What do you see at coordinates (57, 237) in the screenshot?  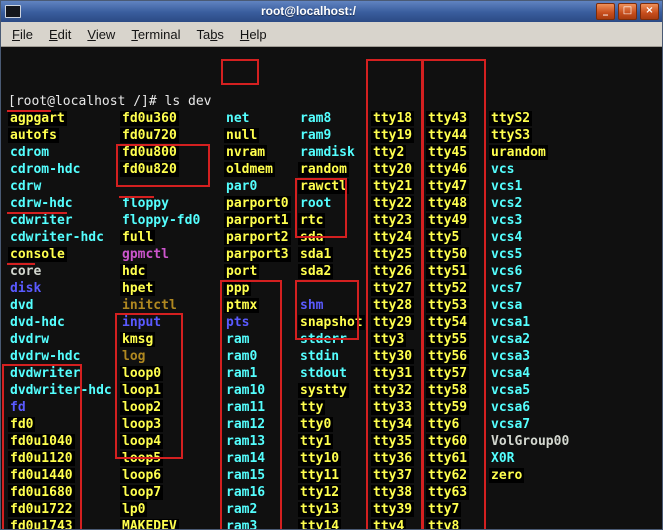 I see `device-entry: cdwriter-hdc` at bounding box center [57, 237].